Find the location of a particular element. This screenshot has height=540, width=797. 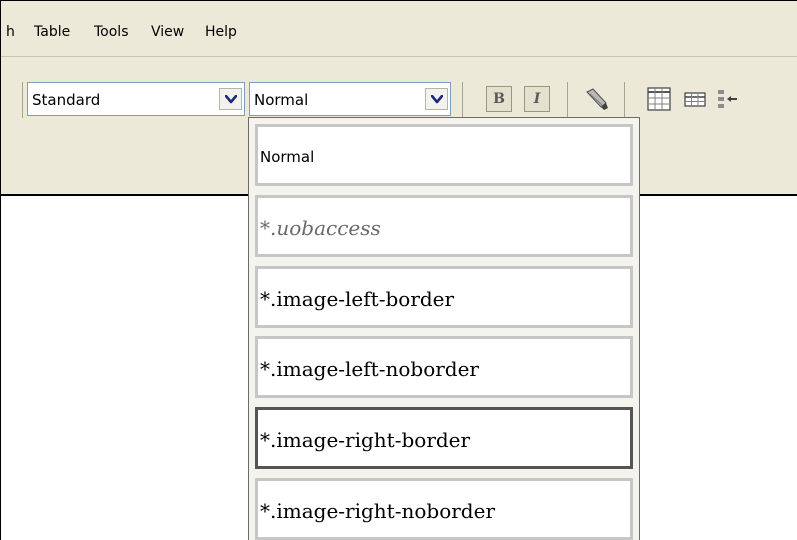

bold-button: B is located at coordinates (499, 99).